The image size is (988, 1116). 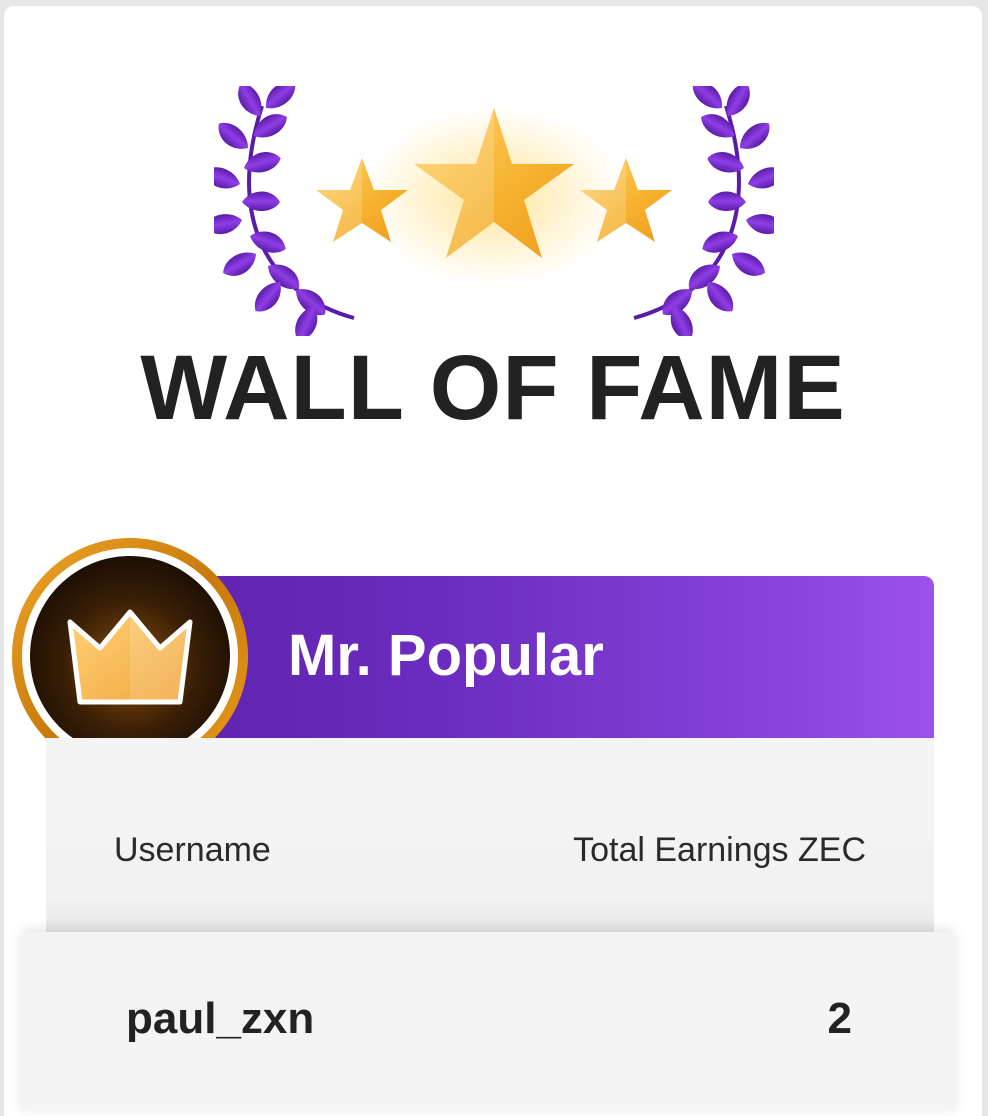 I want to click on stars-icon, so click(x=494, y=196).